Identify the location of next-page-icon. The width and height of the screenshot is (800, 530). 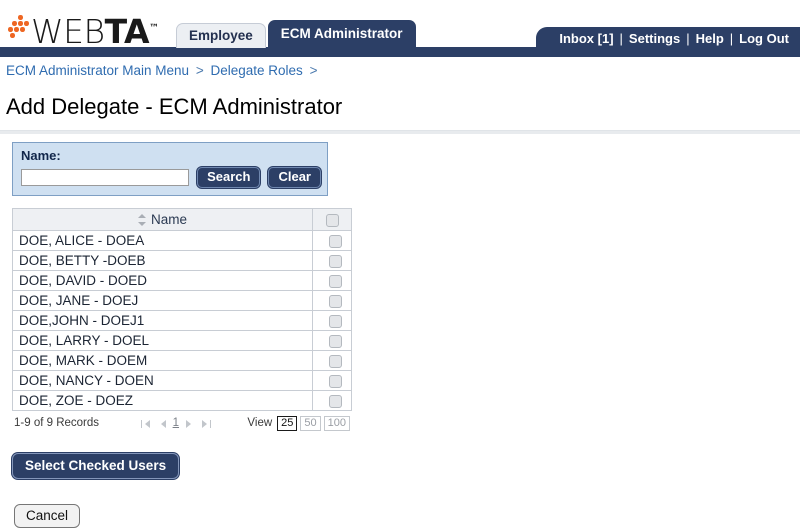
(190, 423).